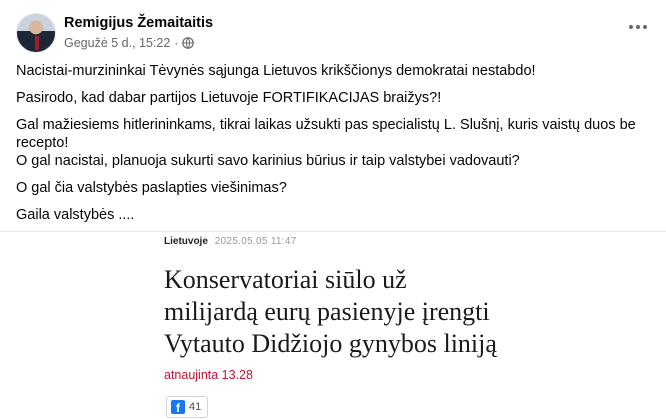 Image resolution: width=666 pixels, height=420 pixels. I want to click on article-date: 2025.05.05 11:47, so click(255, 241).